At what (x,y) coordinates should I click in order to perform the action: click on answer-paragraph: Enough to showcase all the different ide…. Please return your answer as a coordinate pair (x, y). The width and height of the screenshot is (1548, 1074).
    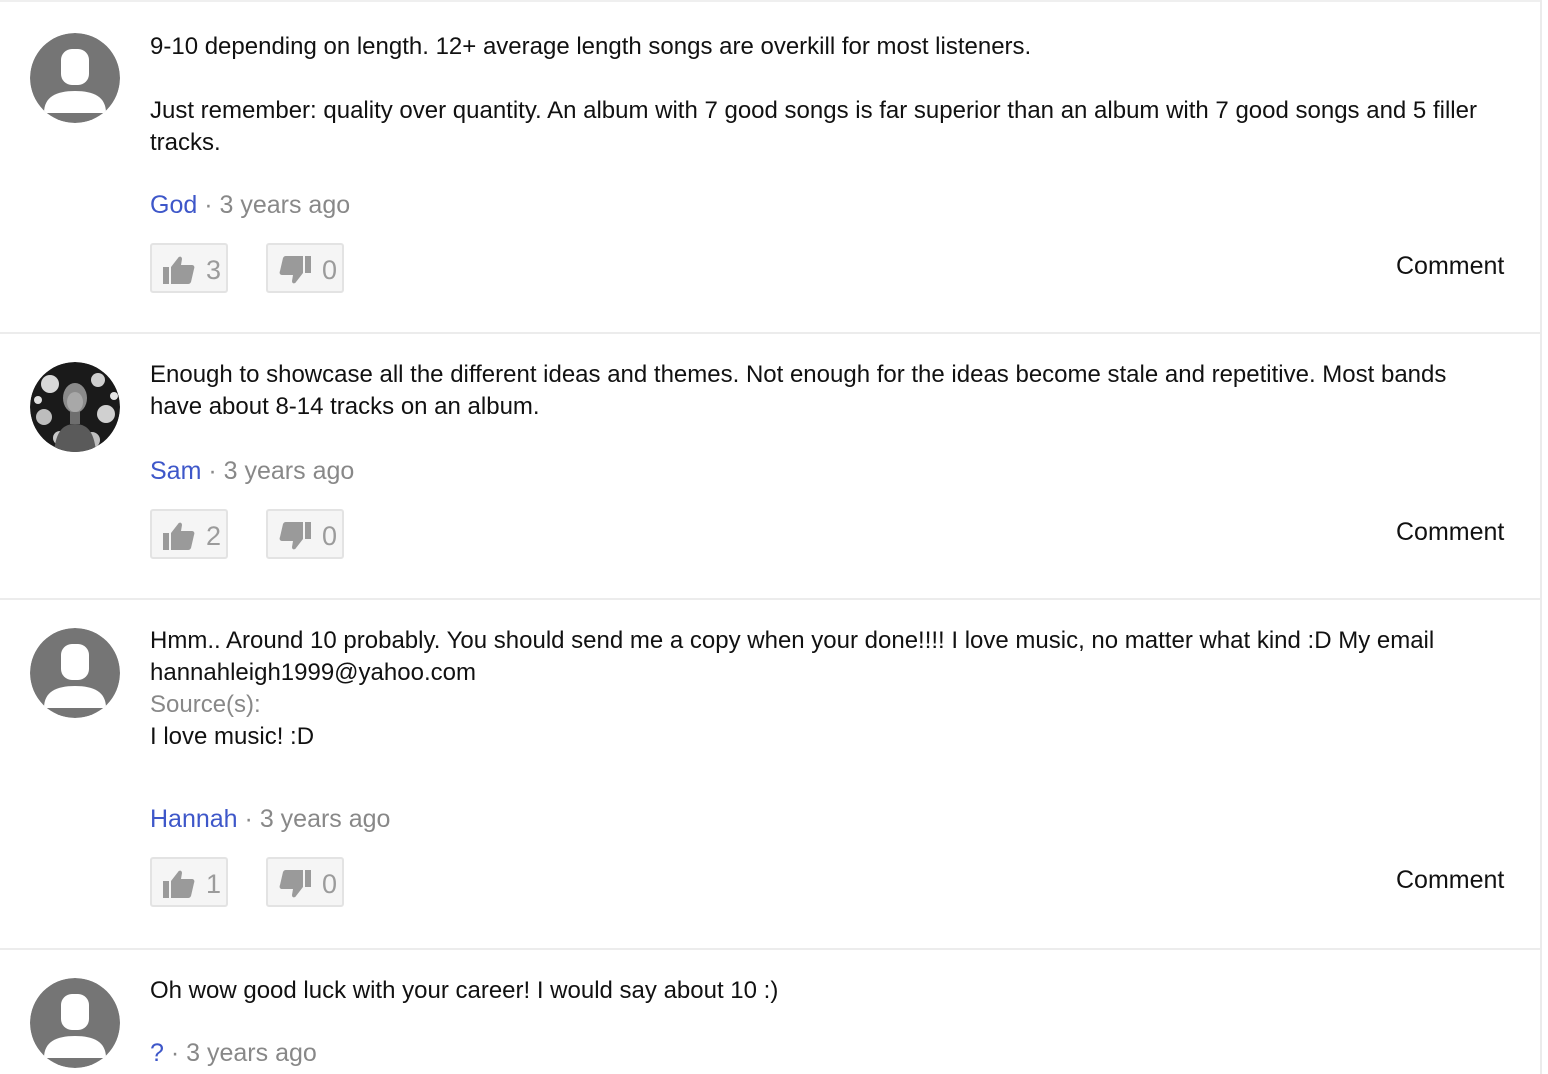
    Looking at the image, I should click on (798, 390).